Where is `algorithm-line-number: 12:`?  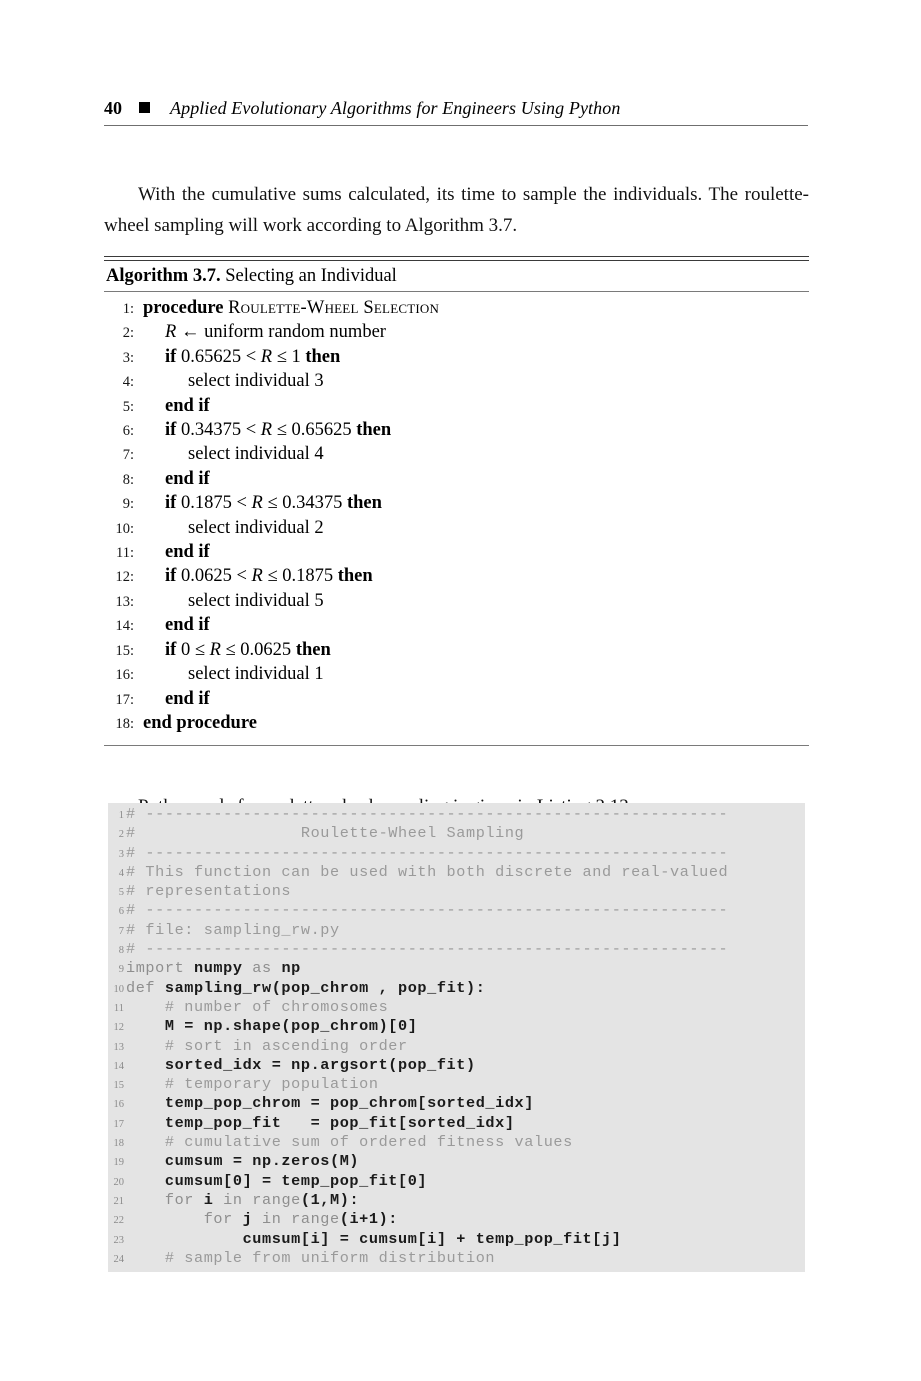
algorithm-line-number: 12: is located at coordinates (124, 577).